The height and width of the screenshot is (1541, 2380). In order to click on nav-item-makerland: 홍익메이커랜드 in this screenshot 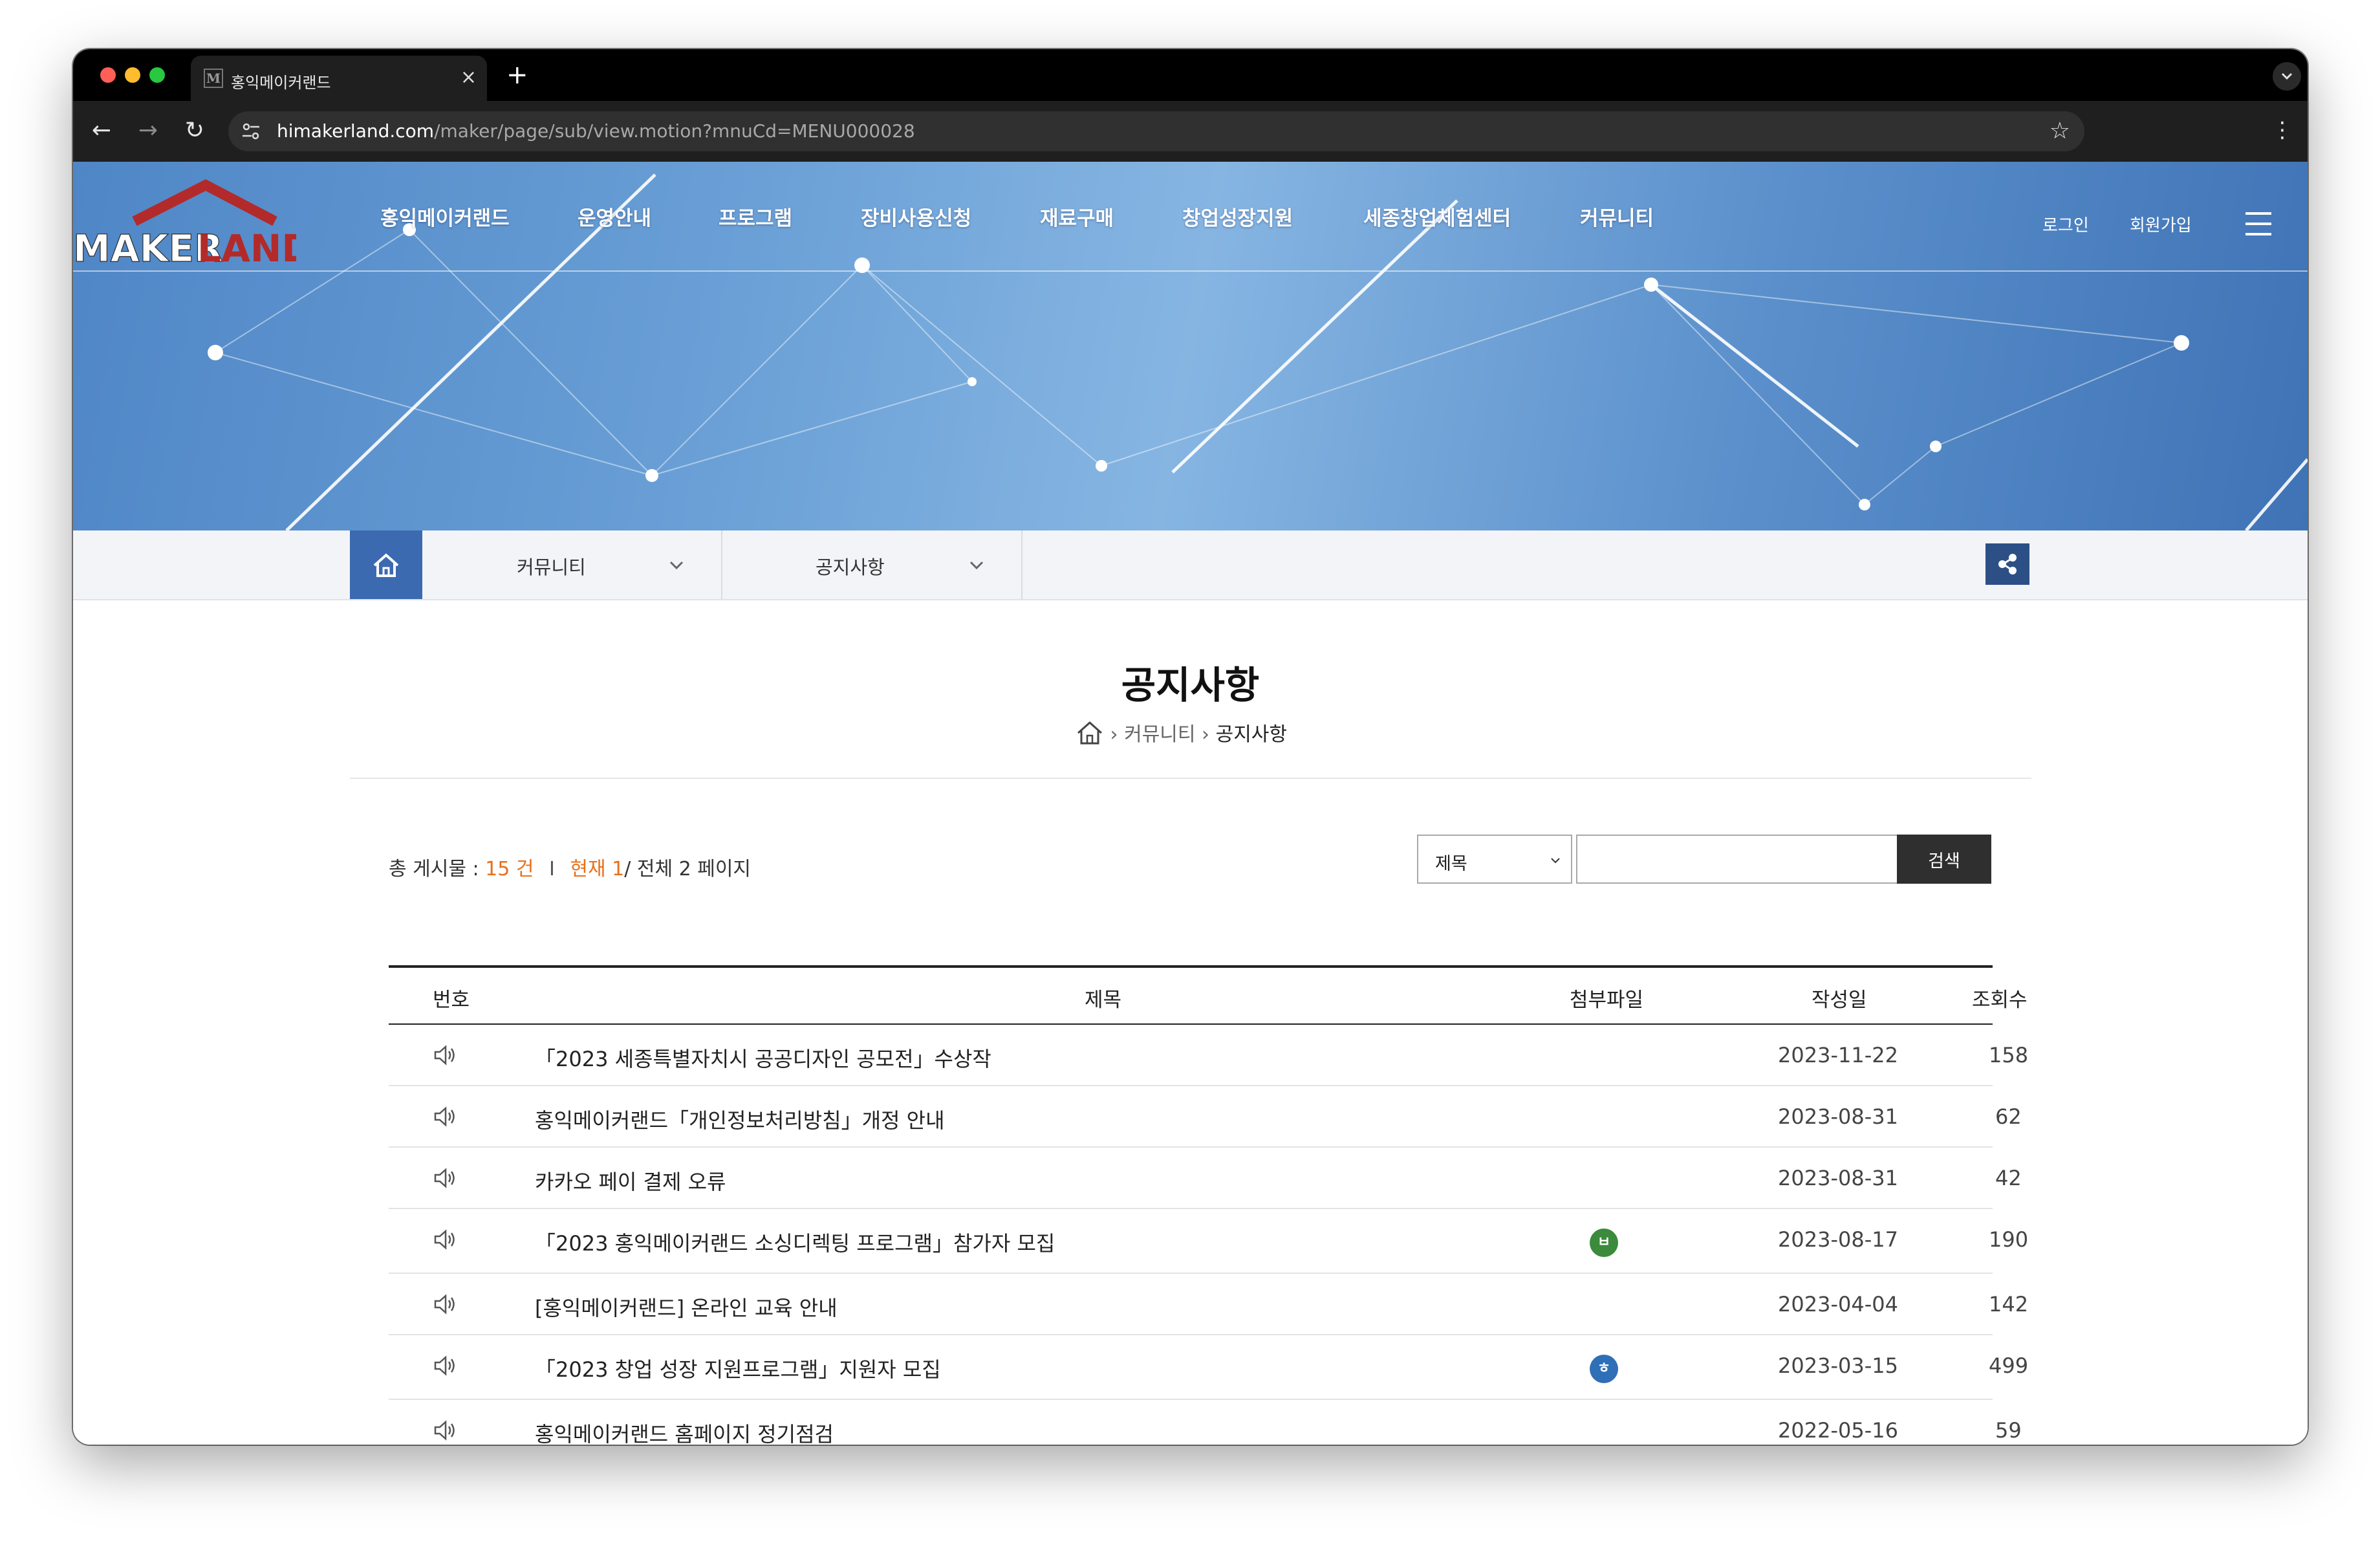, I will do `click(445, 216)`.